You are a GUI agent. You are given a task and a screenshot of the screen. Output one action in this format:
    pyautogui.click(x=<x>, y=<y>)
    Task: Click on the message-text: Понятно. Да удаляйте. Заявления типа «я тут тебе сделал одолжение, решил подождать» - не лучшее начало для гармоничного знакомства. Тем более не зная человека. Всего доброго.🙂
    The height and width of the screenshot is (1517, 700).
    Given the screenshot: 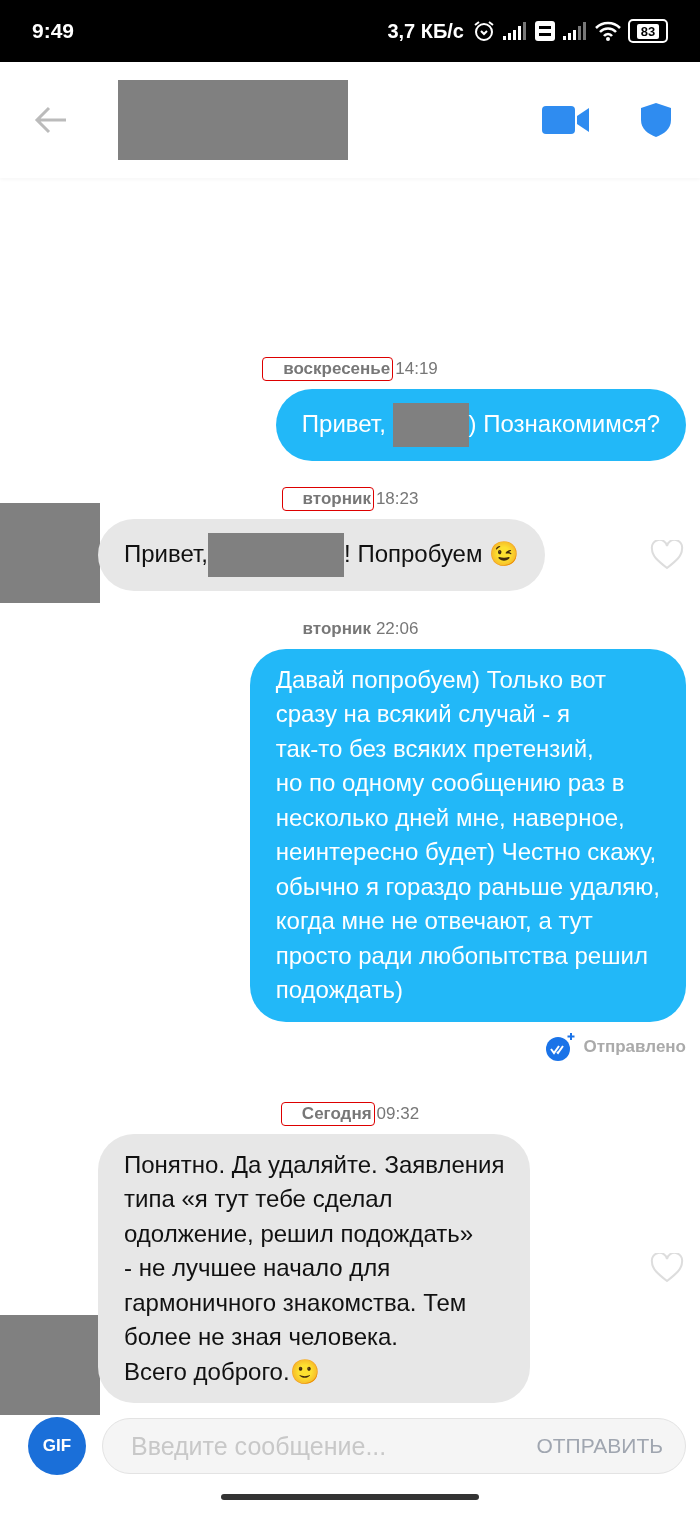 What is the action you would take?
    pyautogui.click(x=314, y=1268)
    